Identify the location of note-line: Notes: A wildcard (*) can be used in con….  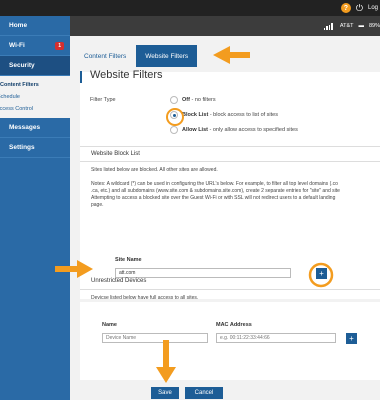
(214, 184).